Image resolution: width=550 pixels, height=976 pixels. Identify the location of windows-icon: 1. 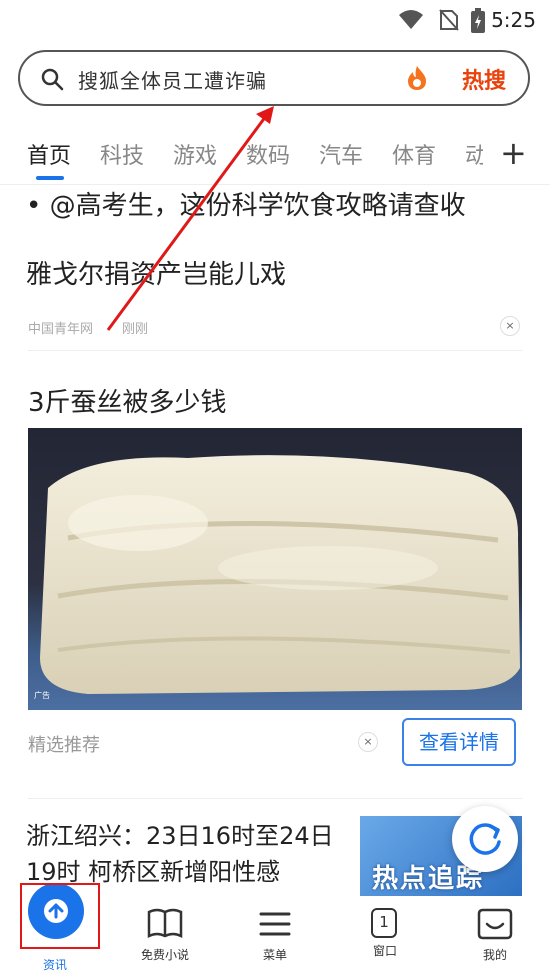
(385, 924).